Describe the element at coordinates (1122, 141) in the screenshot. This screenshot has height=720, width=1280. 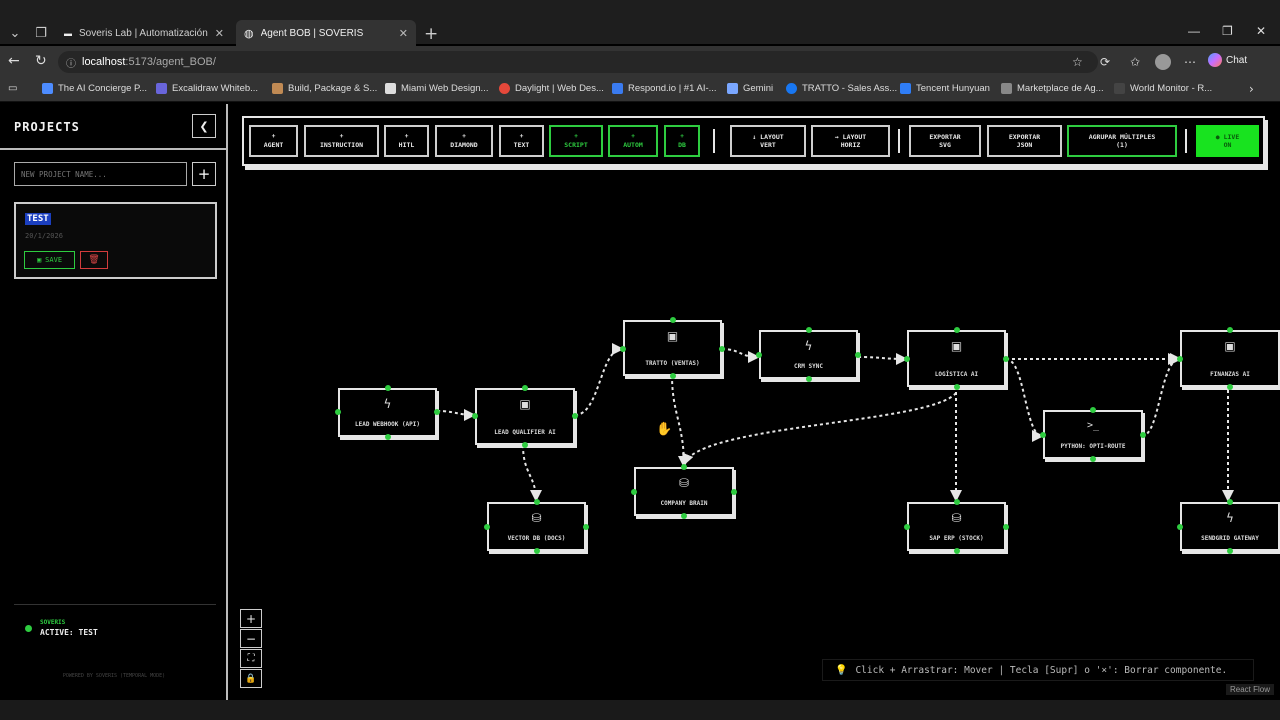
I see `group-multiple-button: AGRUPAR MÚLTIPLES (1)` at that location.